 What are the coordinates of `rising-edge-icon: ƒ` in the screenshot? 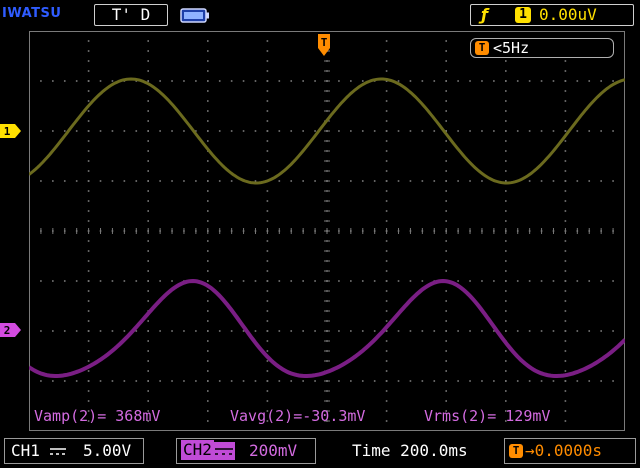 It's located at (484, 14).